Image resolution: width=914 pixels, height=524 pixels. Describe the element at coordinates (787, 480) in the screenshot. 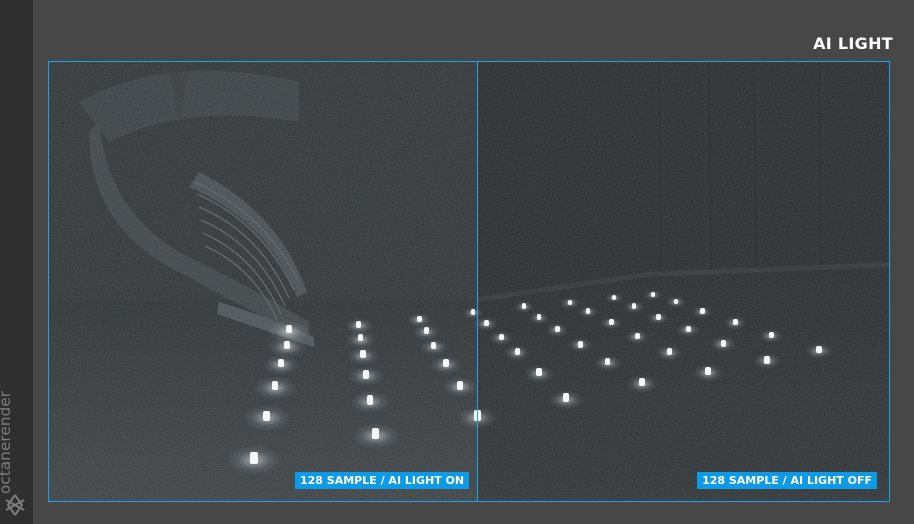

I see `right-render-label: 128 SAMPLE / AI LIGHT OFF` at that location.